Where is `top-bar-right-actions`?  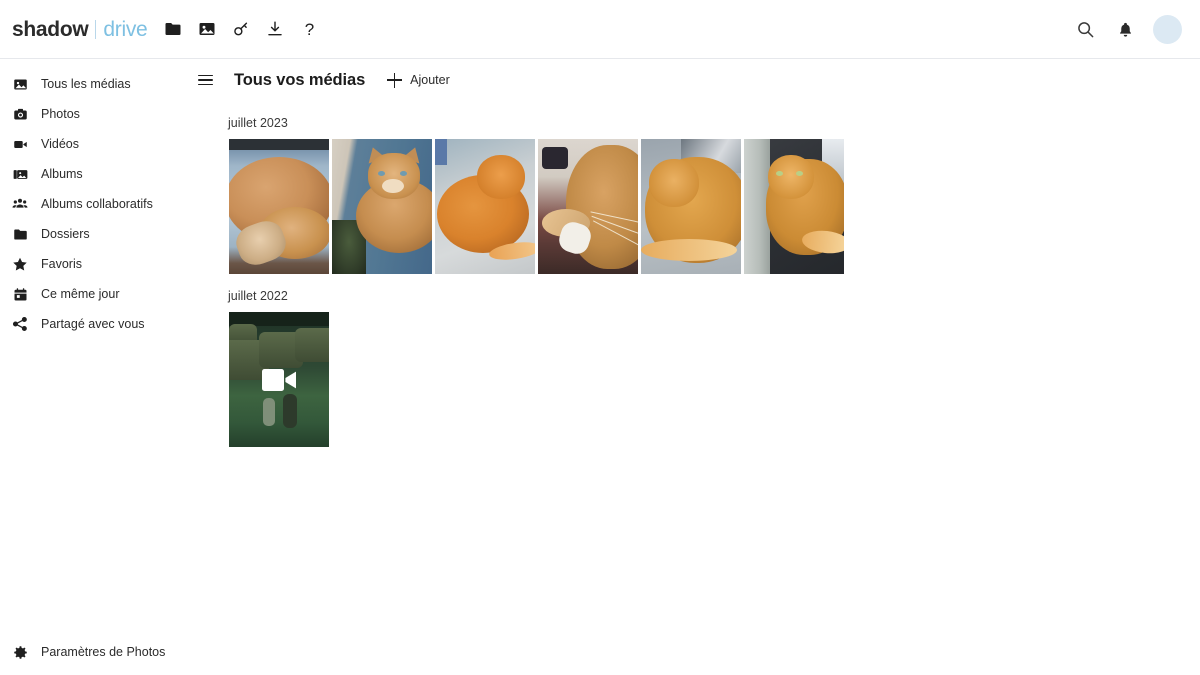
top-bar-right-actions is located at coordinates (1127, 29).